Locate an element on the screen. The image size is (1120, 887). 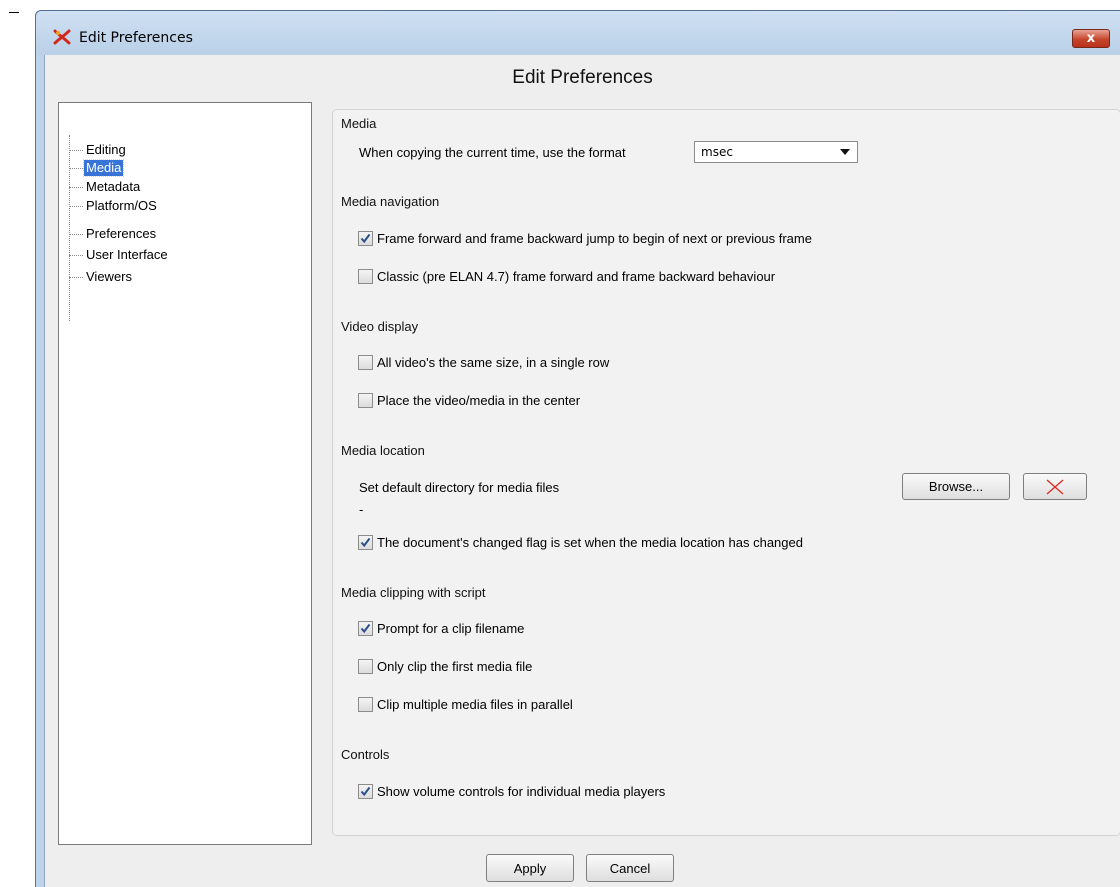
section-video-display: Video display is located at coordinates (380, 326).